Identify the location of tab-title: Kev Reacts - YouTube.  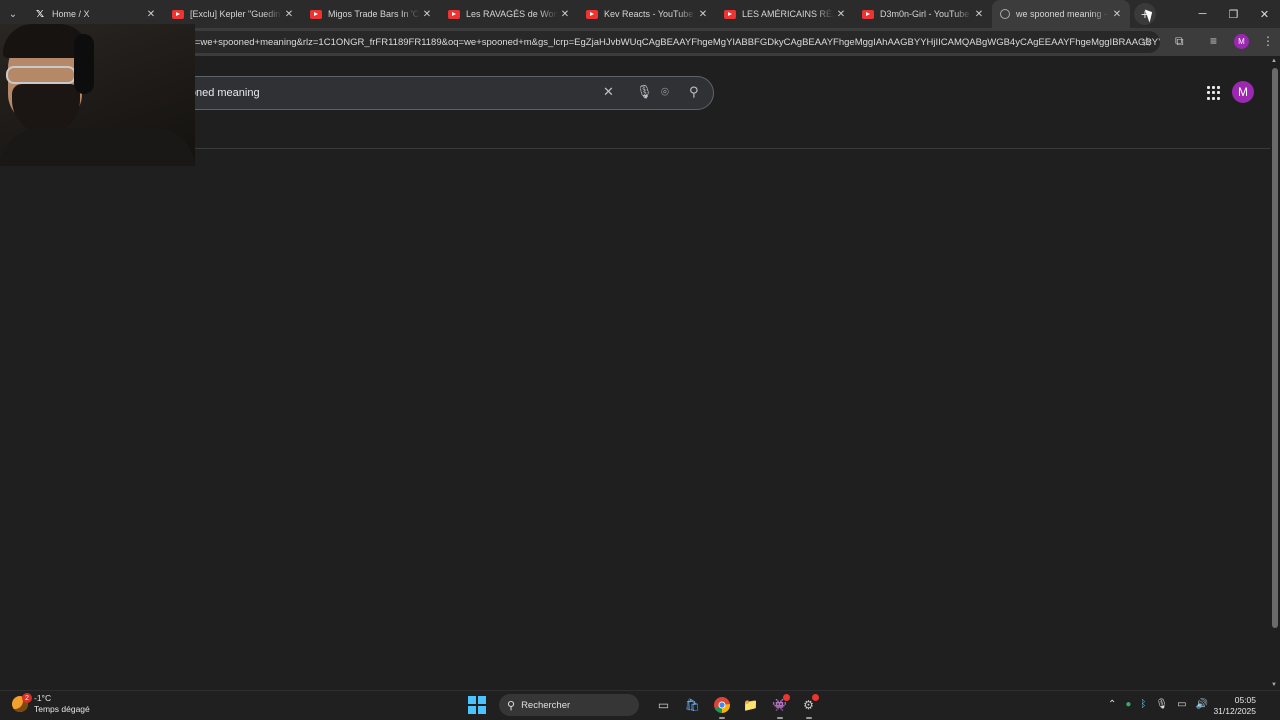
(649, 14).